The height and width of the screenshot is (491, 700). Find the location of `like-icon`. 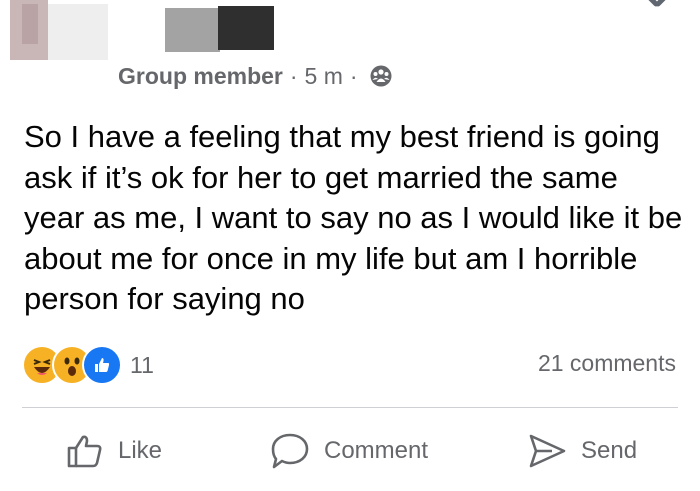

like-icon is located at coordinates (84, 451).